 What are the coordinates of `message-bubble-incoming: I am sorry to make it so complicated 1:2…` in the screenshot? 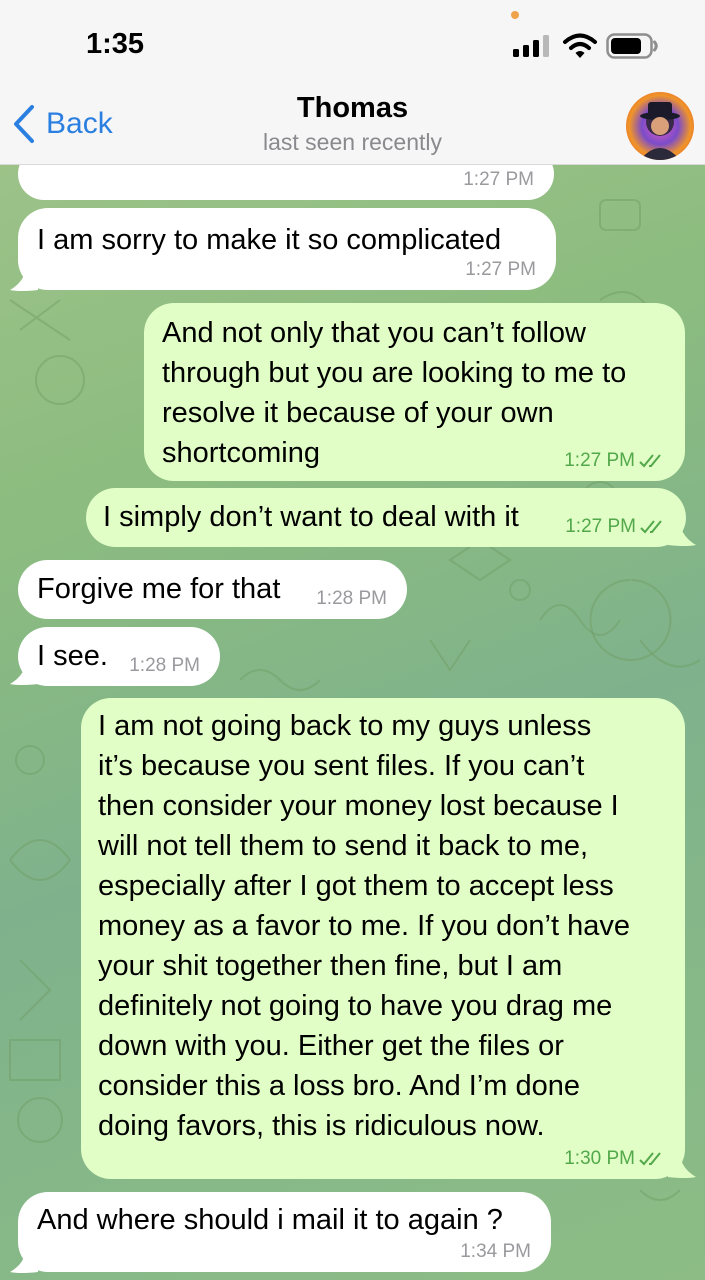 It's located at (287, 249).